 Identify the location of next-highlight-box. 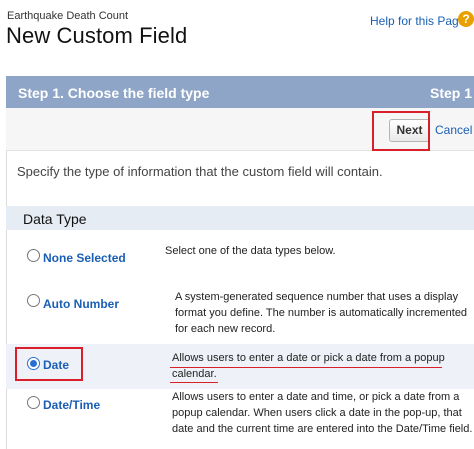
(401, 131).